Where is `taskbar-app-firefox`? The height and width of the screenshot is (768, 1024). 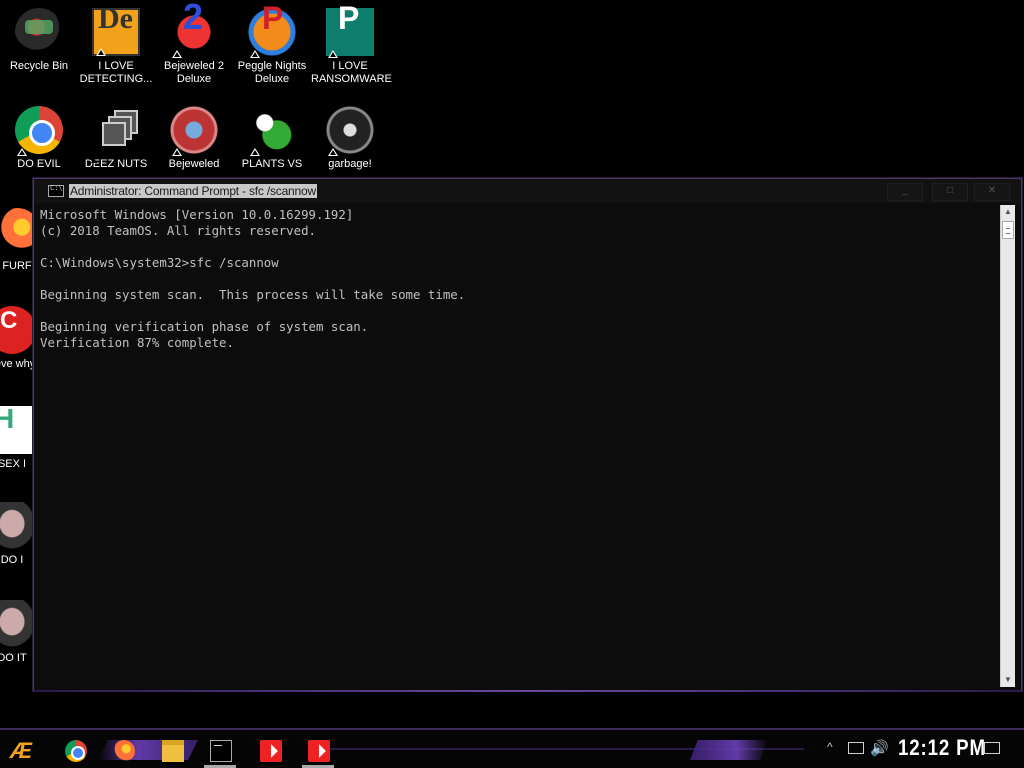
taskbar-app-firefox is located at coordinates (123, 750).